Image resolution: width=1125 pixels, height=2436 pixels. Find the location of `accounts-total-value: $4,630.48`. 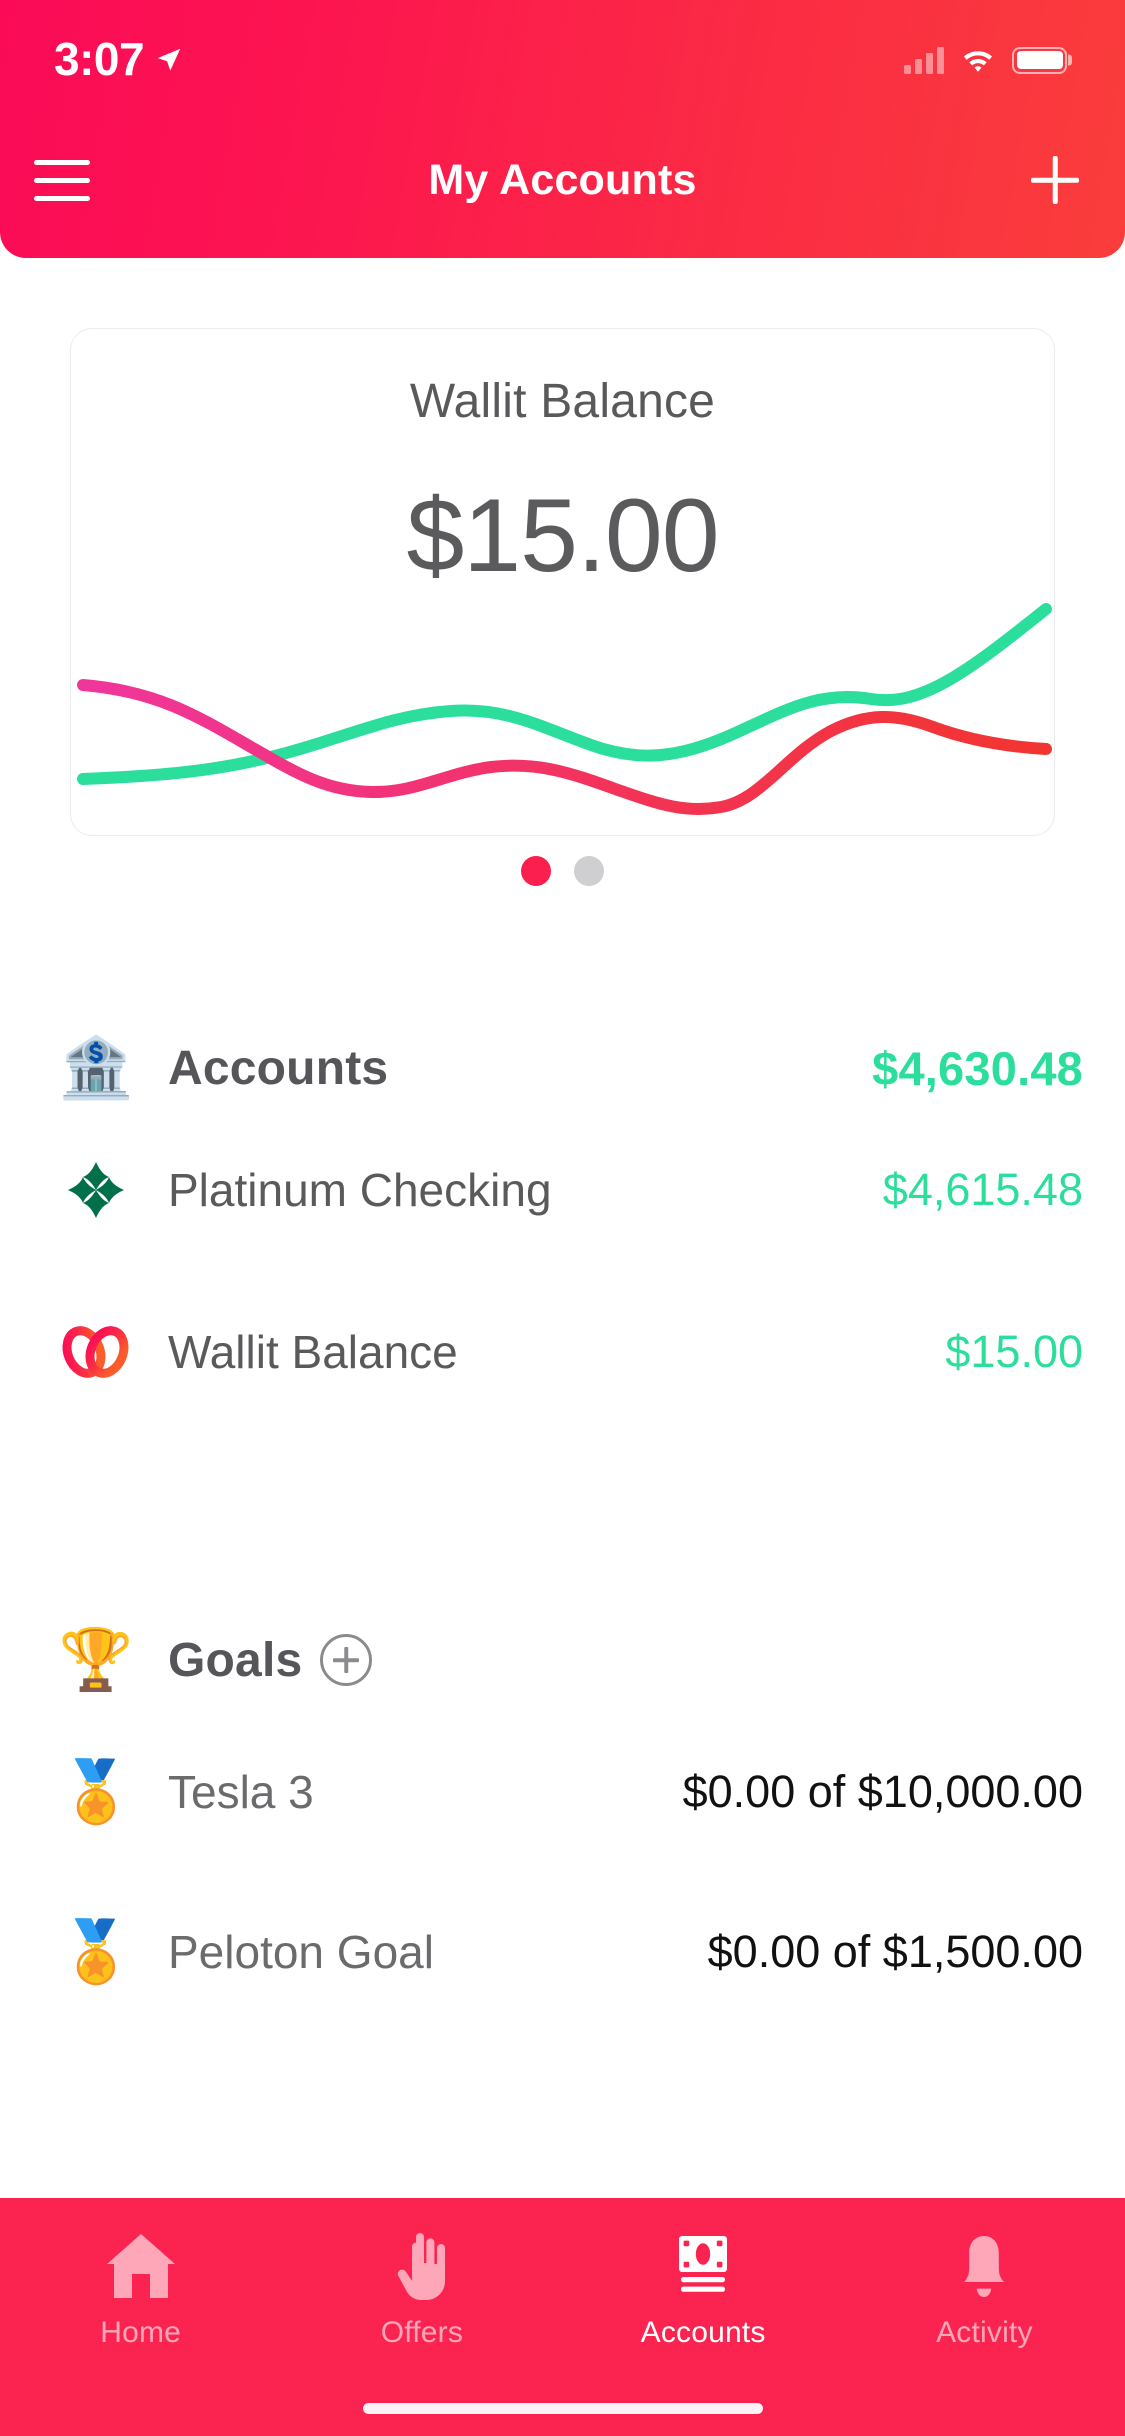

accounts-total-value: $4,630.48 is located at coordinates (977, 1068).